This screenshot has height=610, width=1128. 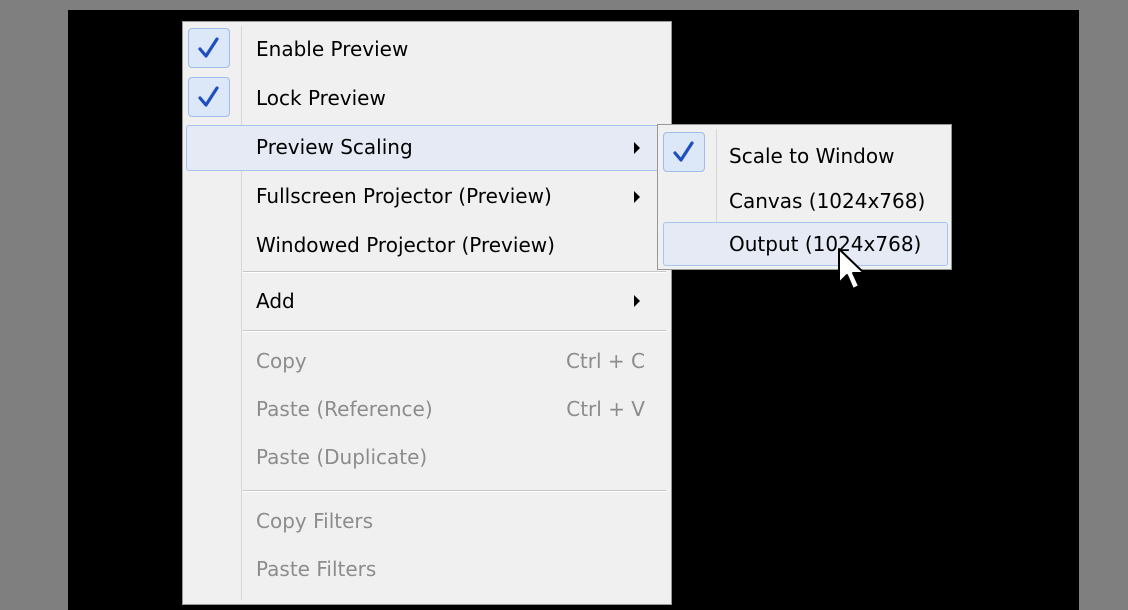 I want to click on menu-item-windowed-projector: Windowed Projector (Preview), so click(x=427, y=245).